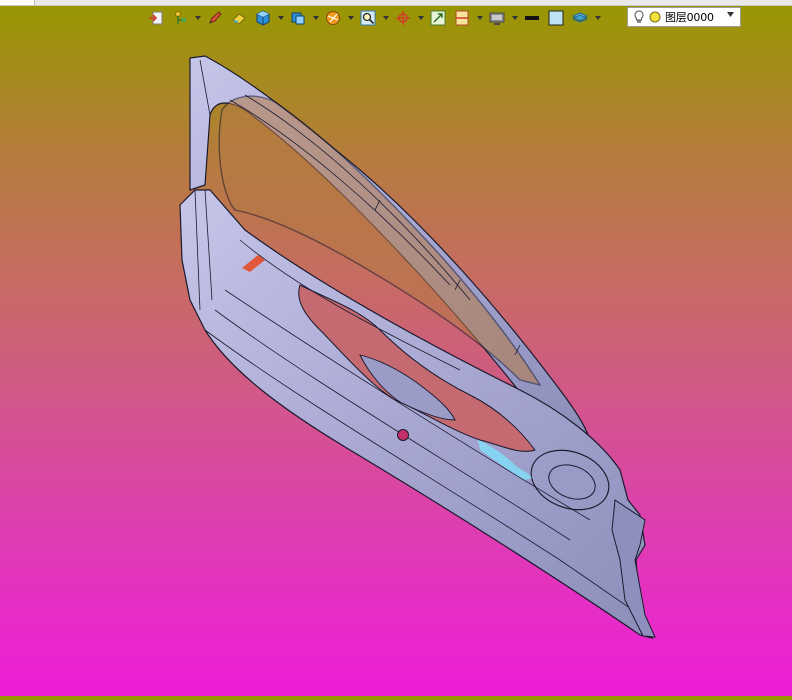  Describe the element at coordinates (298, 18) in the screenshot. I see `view-cube-icon` at that location.